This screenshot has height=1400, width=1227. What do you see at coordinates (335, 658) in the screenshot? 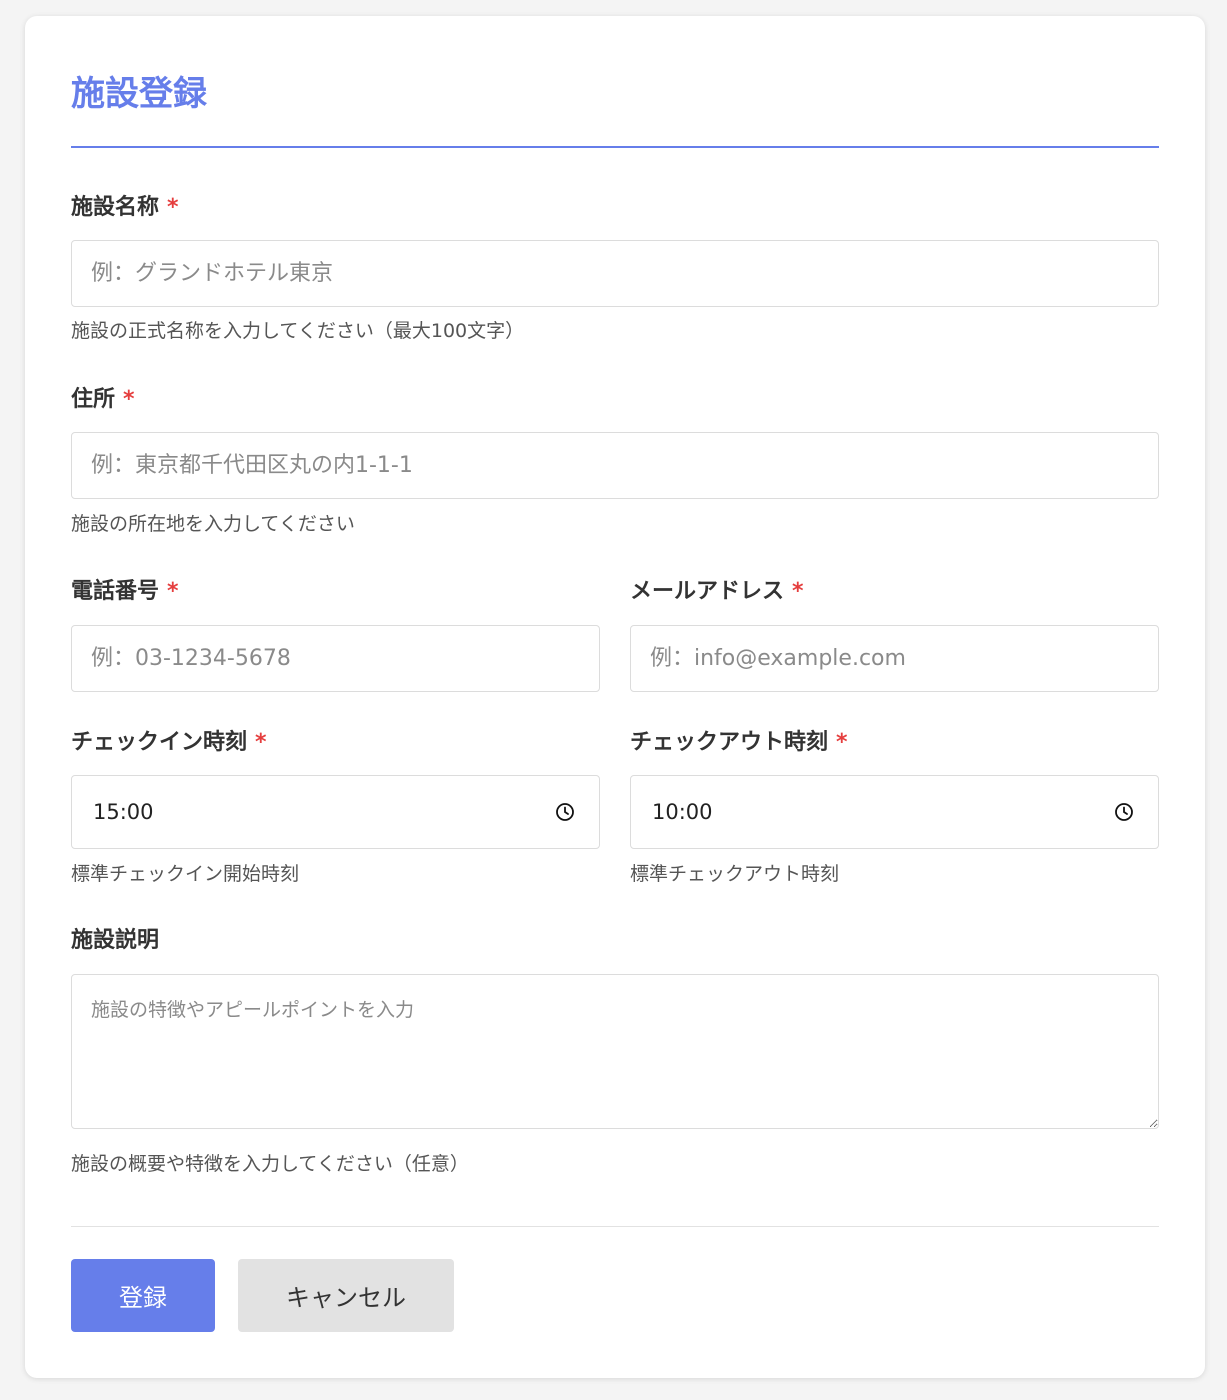
I see `phone-input` at bounding box center [335, 658].